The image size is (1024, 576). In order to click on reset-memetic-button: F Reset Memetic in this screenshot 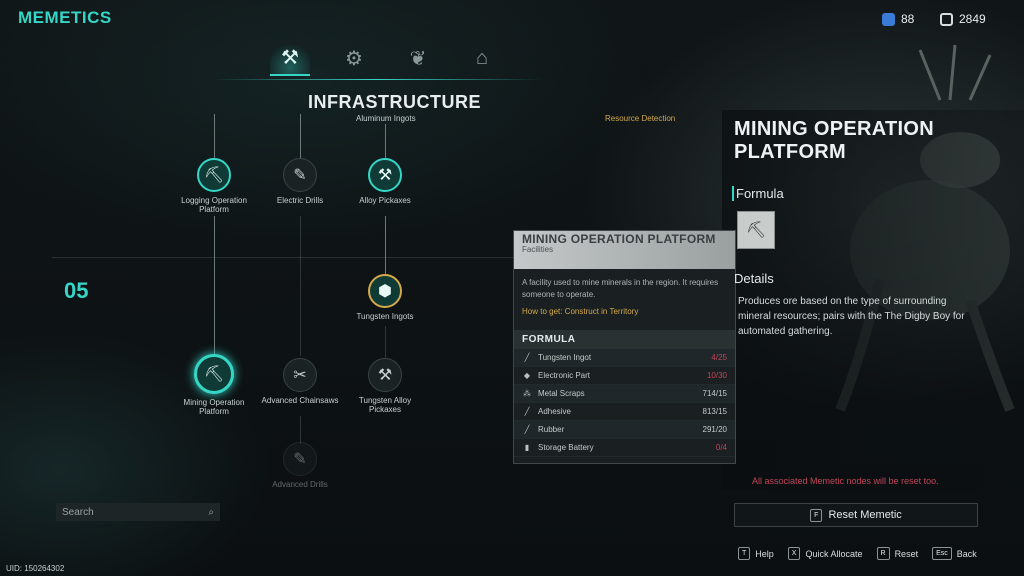, I will do `click(856, 515)`.